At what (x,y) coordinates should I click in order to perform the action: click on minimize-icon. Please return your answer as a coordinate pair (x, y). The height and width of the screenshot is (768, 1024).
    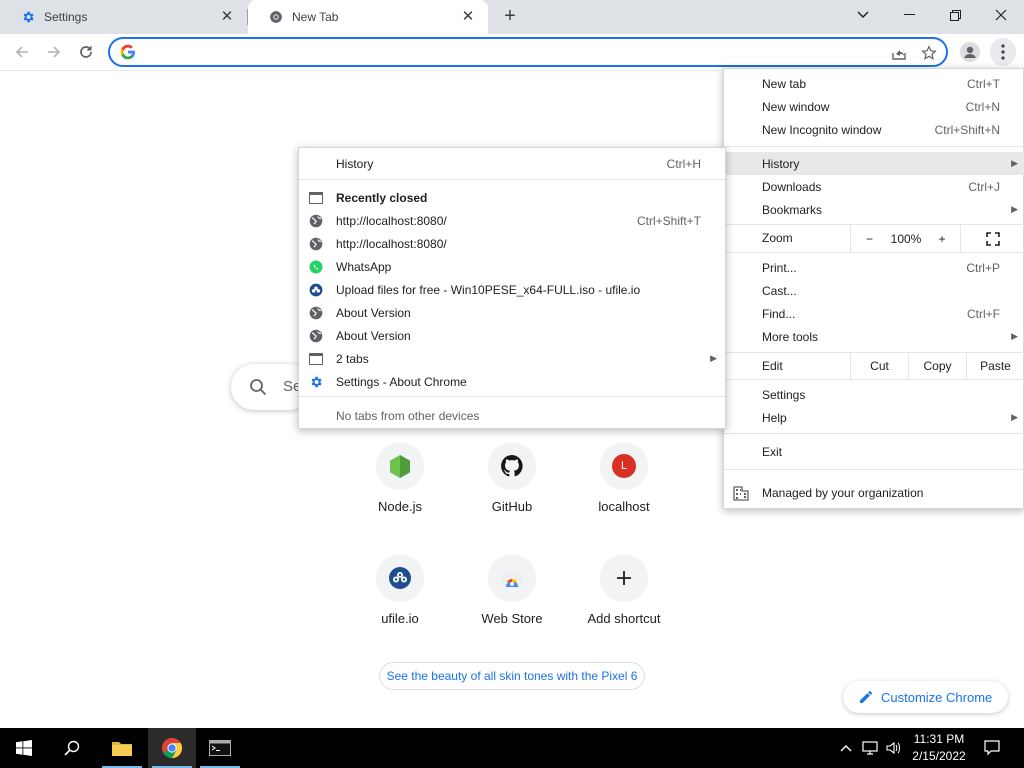
    Looking at the image, I should click on (909, 15).